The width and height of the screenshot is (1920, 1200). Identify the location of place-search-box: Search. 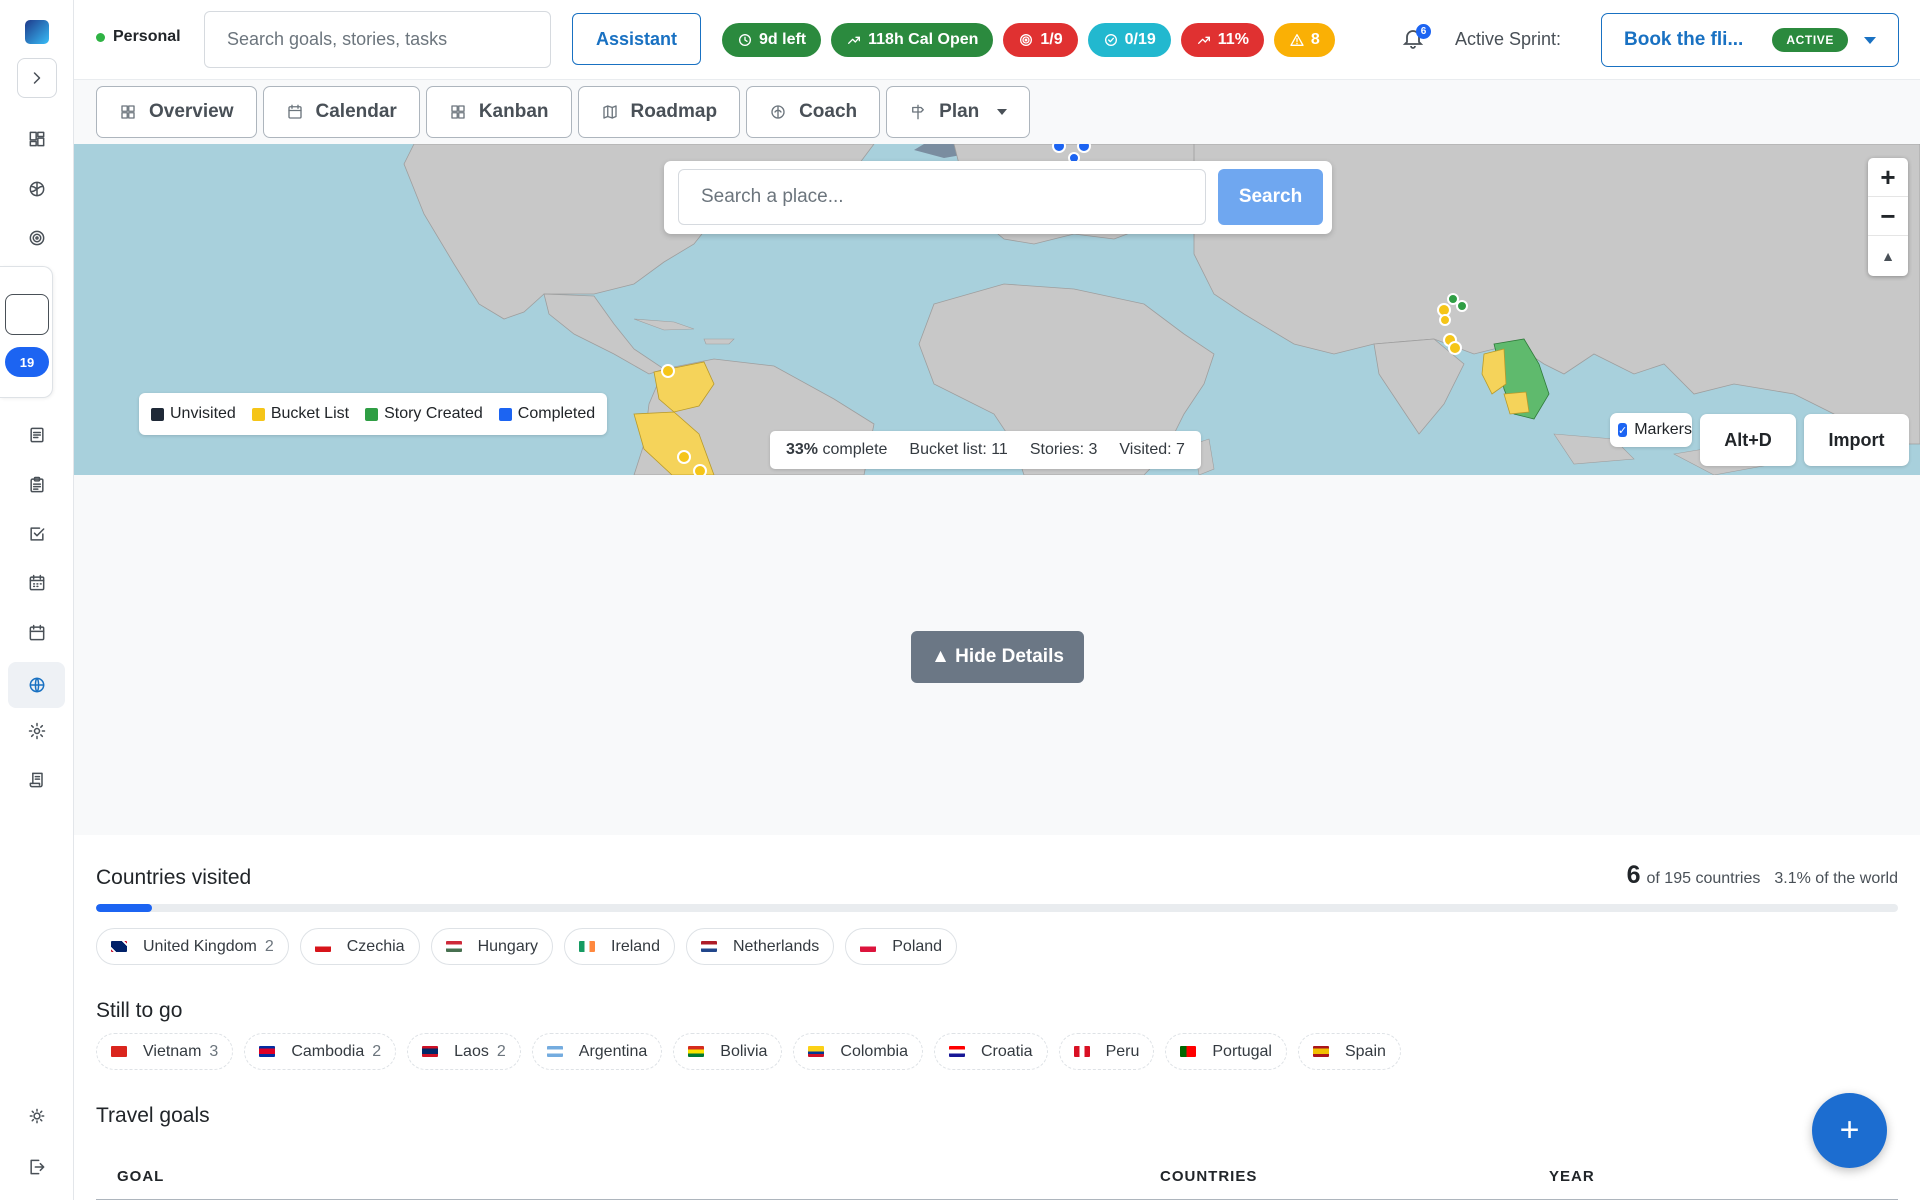
(998, 197).